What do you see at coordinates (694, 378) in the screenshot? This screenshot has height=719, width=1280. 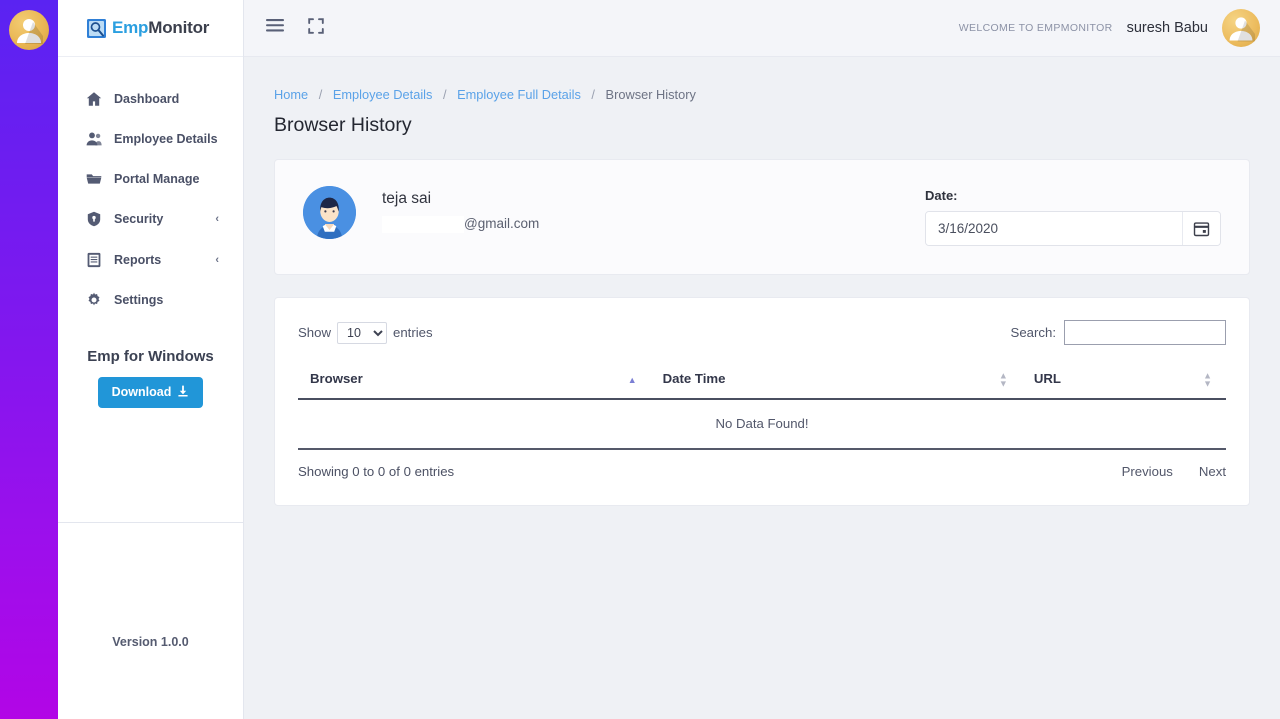 I see `column-label: Date Time` at bounding box center [694, 378].